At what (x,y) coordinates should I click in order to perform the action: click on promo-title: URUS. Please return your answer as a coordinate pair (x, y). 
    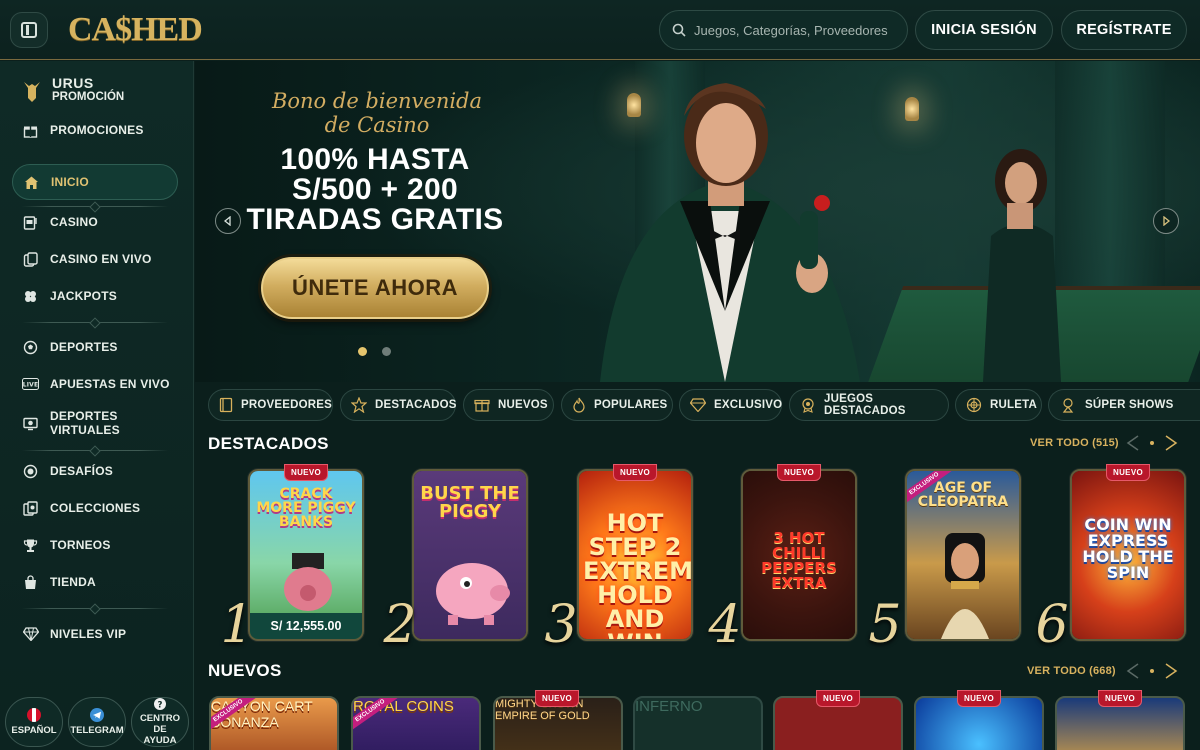
    Looking at the image, I should click on (73, 83).